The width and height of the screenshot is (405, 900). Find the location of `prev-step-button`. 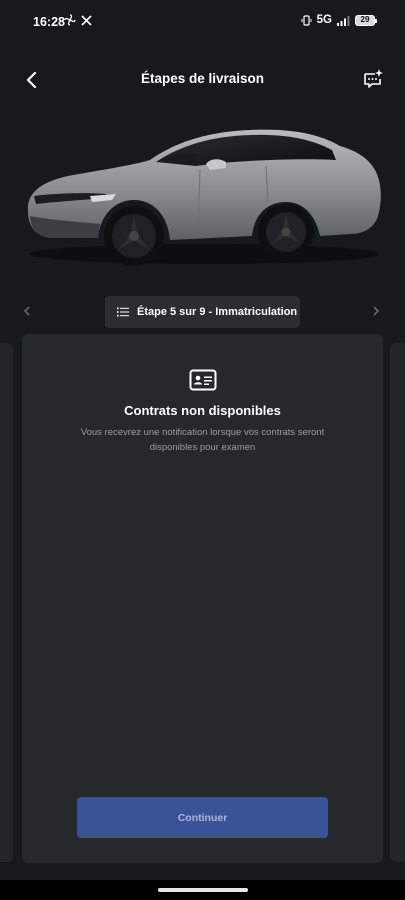

prev-step-button is located at coordinates (27, 311).